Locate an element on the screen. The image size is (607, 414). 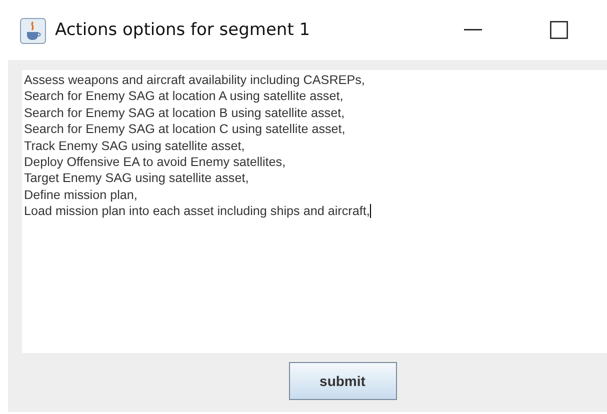
text-line: Search for Enemy SAG at location B using satellite asset, is located at coordinates (184, 113).